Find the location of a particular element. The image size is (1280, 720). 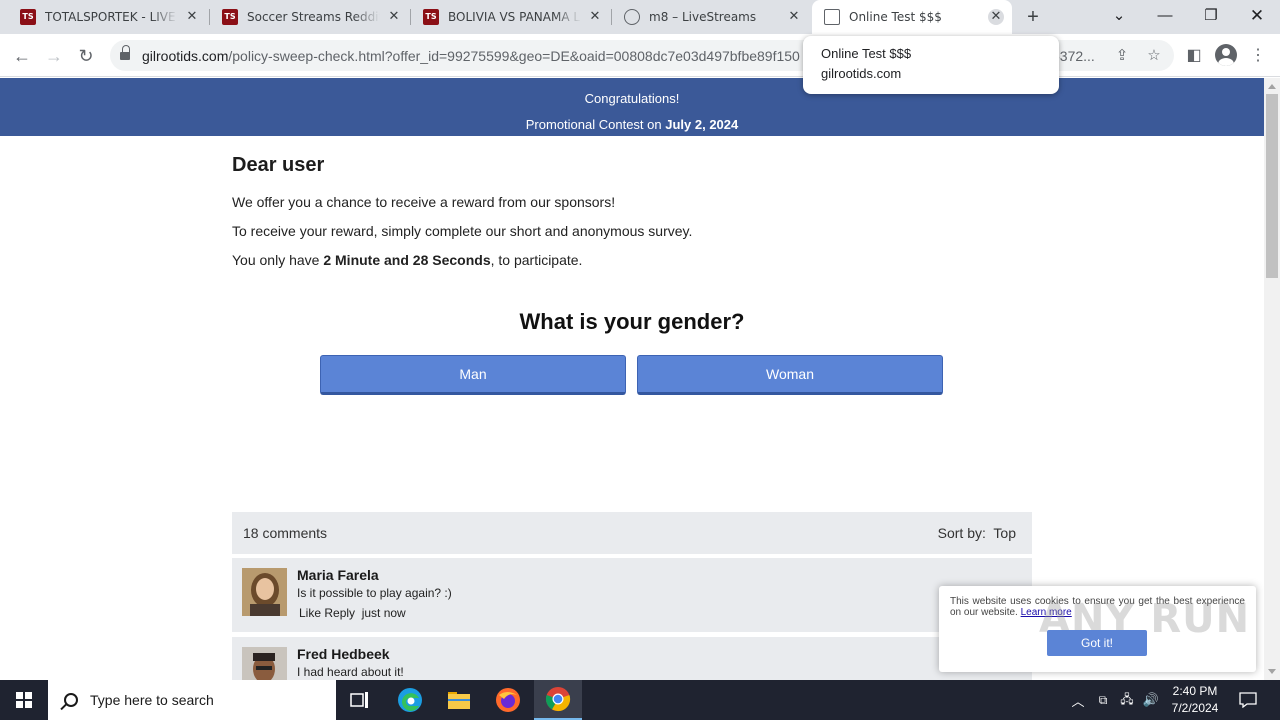

clock-time: 2:40 PM is located at coordinates (1195, 691).